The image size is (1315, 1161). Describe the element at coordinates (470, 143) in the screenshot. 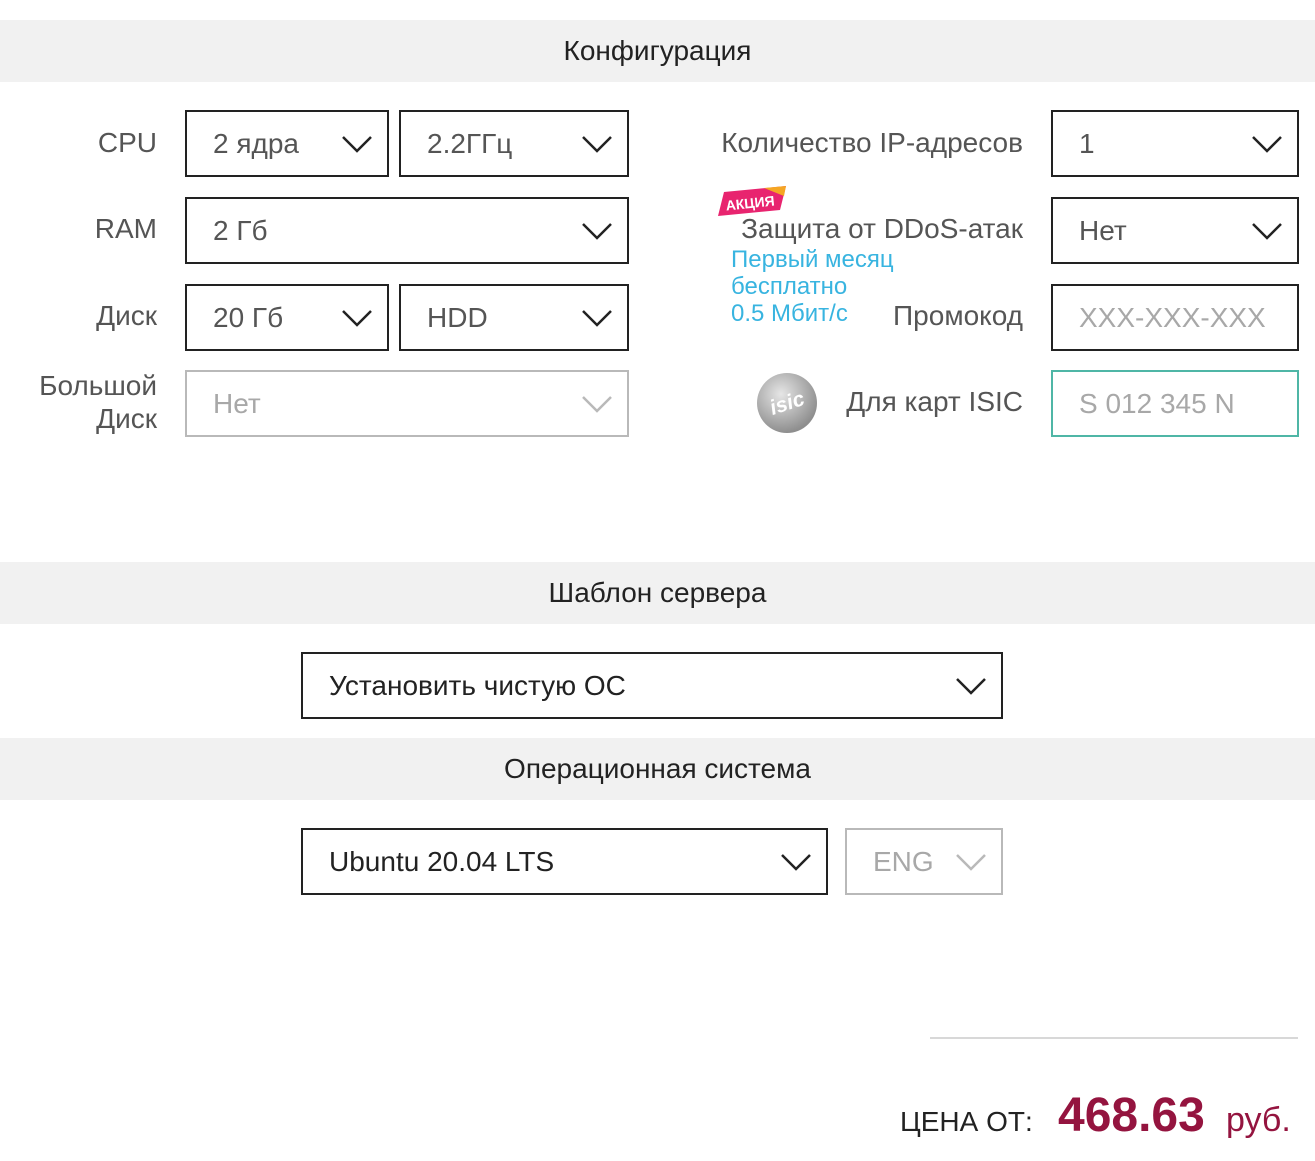

I see `cpu-frequency-value: 2.2ГГц` at that location.